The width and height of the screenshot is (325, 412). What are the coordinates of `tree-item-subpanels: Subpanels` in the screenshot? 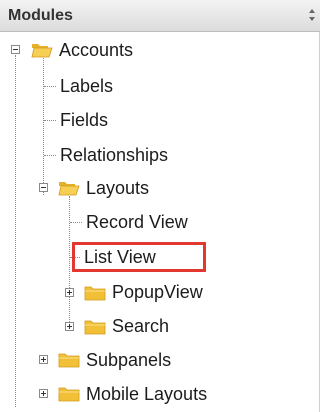 It's located at (128, 360).